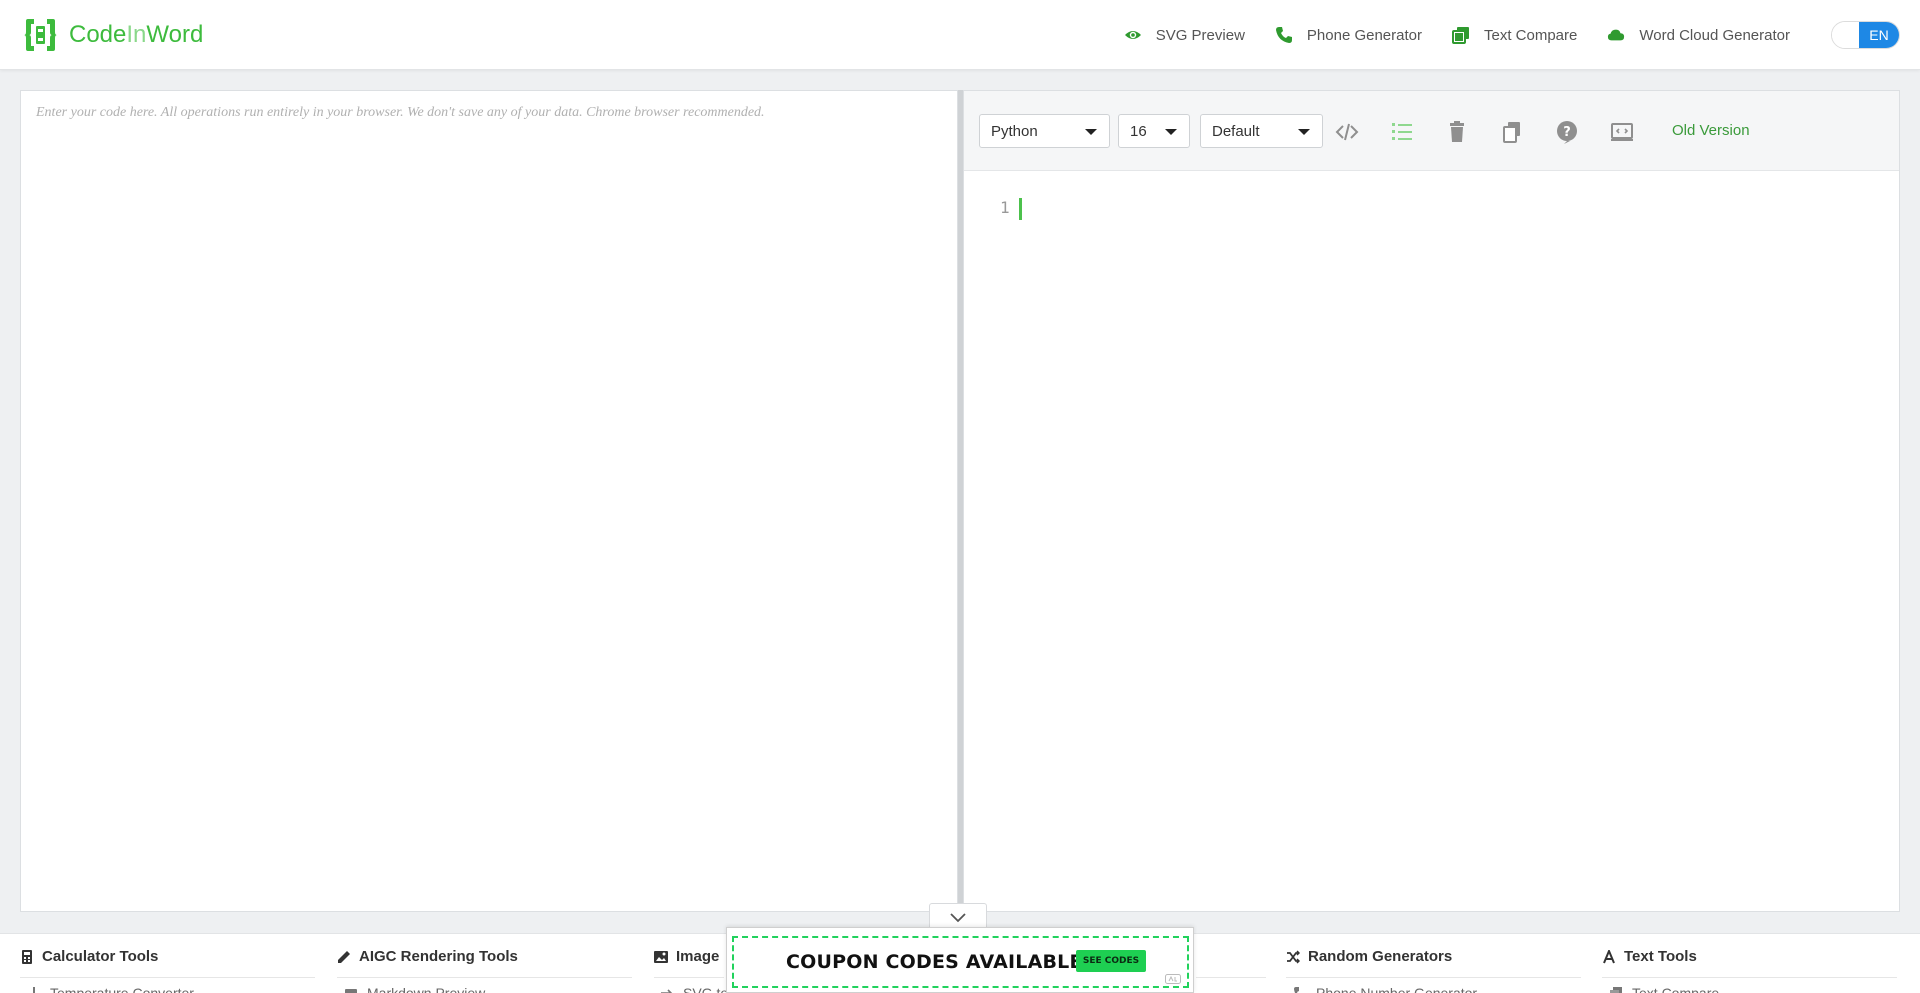 This screenshot has width=1920, height=993. What do you see at coordinates (1044, 131) in the screenshot?
I see `language-select: Python` at bounding box center [1044, 131].